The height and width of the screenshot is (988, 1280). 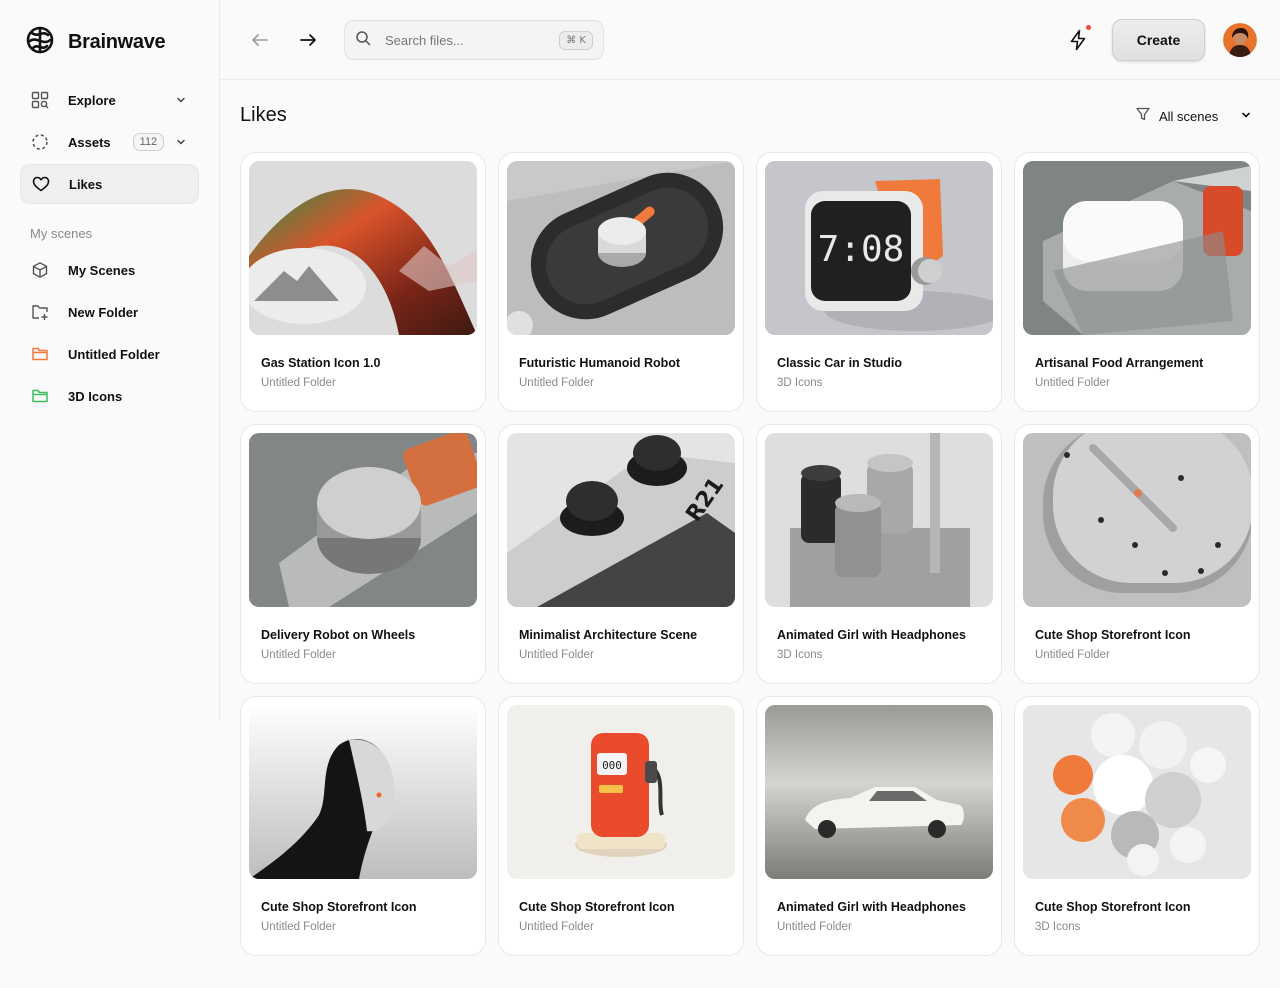 What do you see at coordinates (1137, 248) in the screenshot?
I see `thumbnail-box-image` at bounding box center [1137, 248].